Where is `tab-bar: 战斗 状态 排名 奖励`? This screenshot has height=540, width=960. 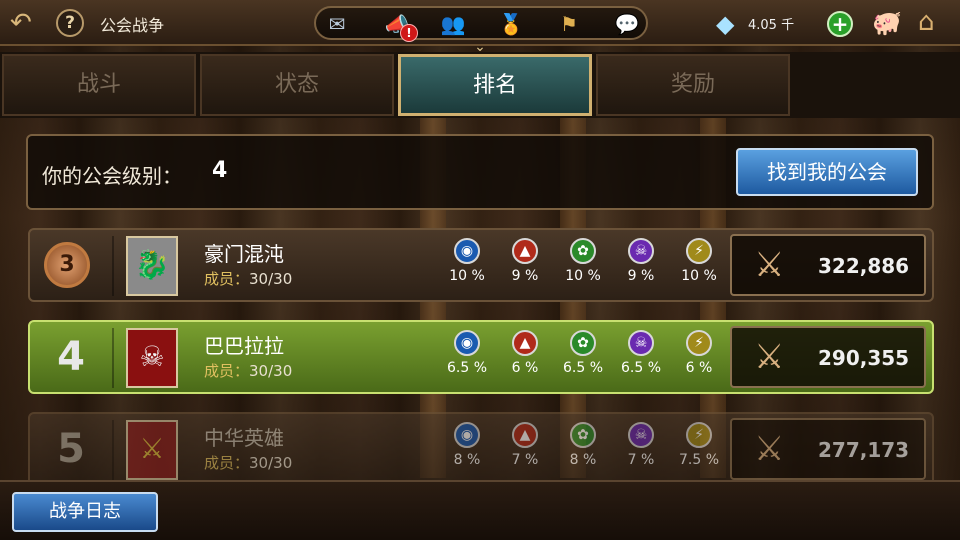 tab-bar: 战斗 状态 排名 奖励 is located at coordinates (480, 85).